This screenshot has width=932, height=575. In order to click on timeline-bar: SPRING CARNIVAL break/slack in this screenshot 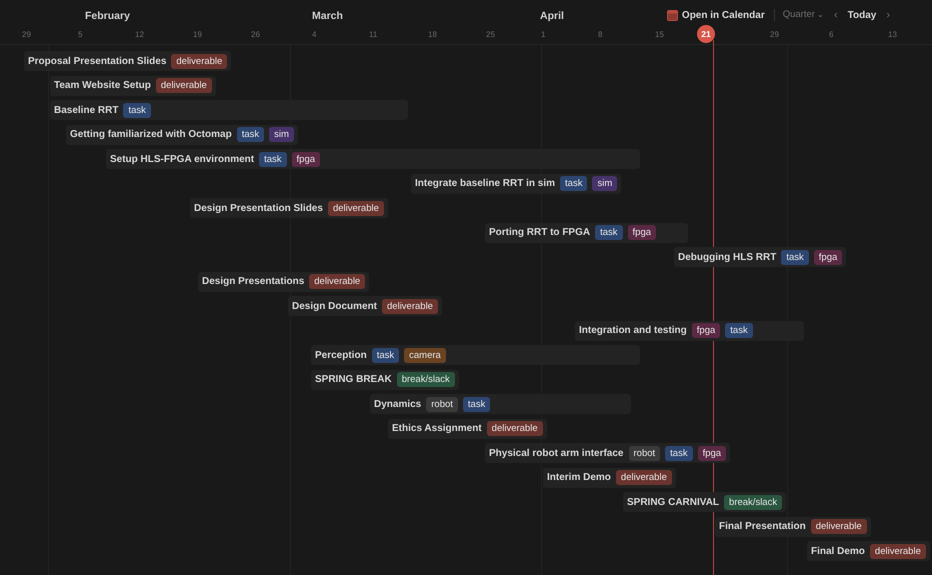, I will do `click(704, 502)`.